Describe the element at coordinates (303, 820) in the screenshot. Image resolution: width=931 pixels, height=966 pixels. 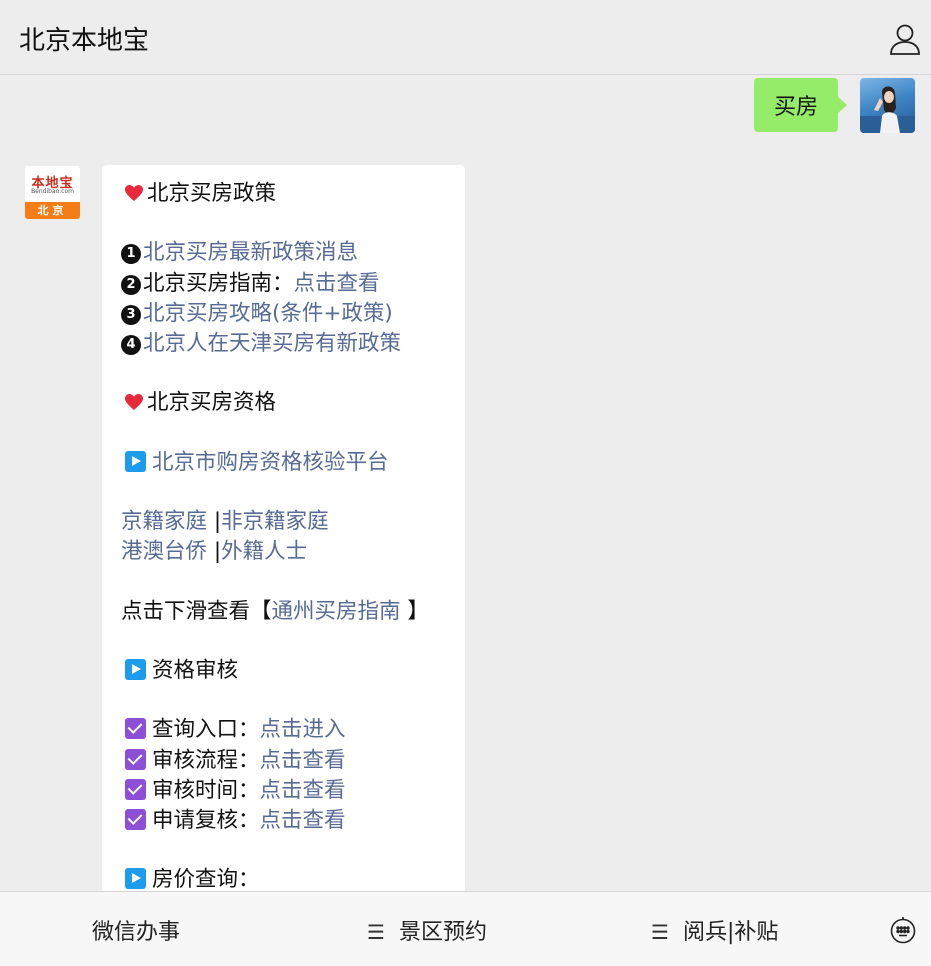
I see `review-apply-link: 点击查看` at that location.